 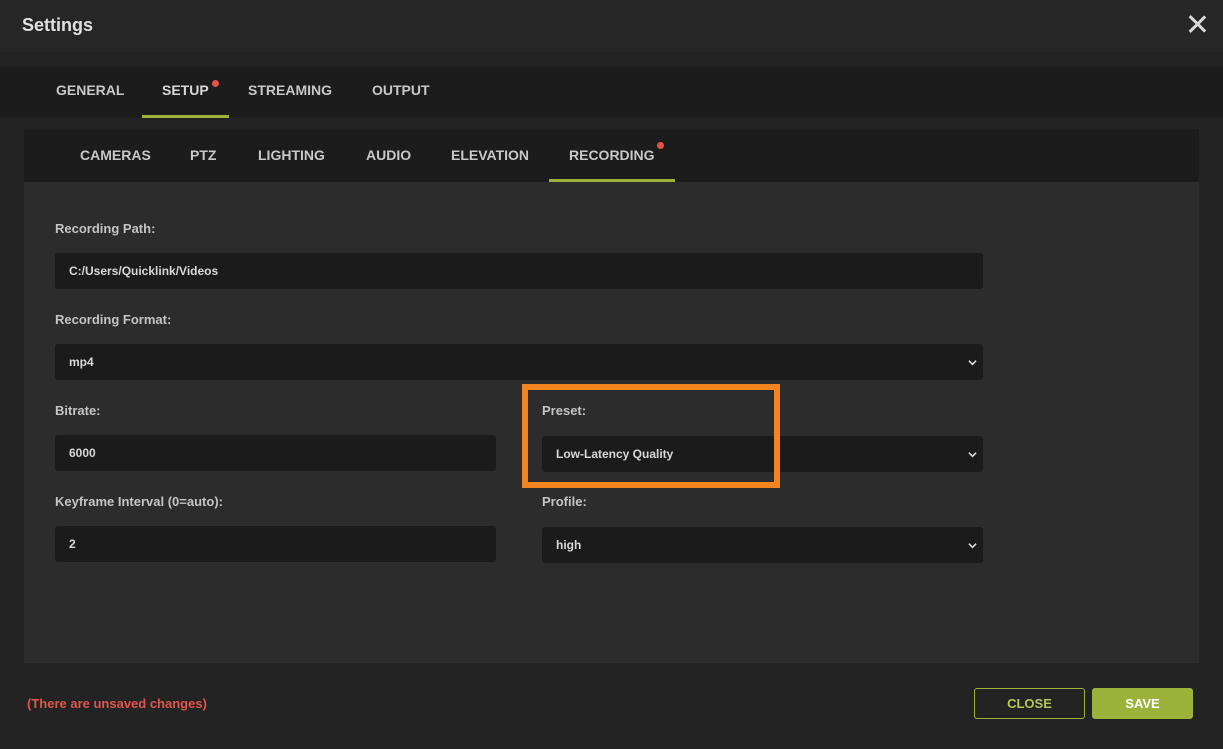 I want to click on tab-setup-label: SETUP, so click(x=185, y=90).